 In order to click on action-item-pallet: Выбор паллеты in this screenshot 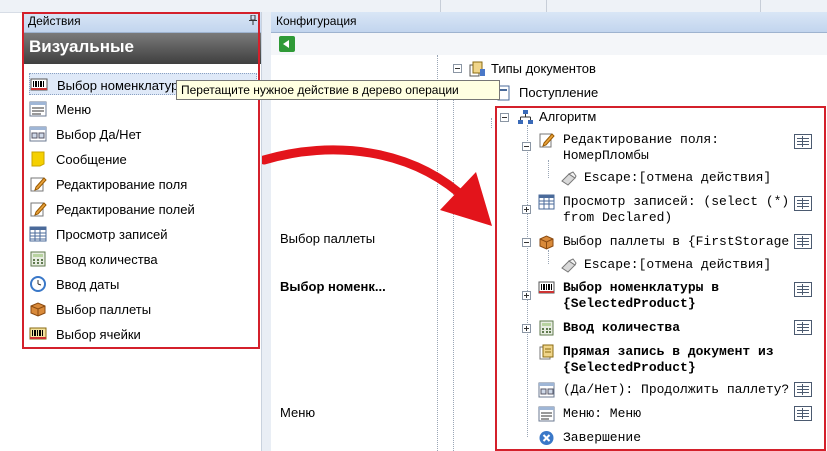, I will do `click(143, 309)`.